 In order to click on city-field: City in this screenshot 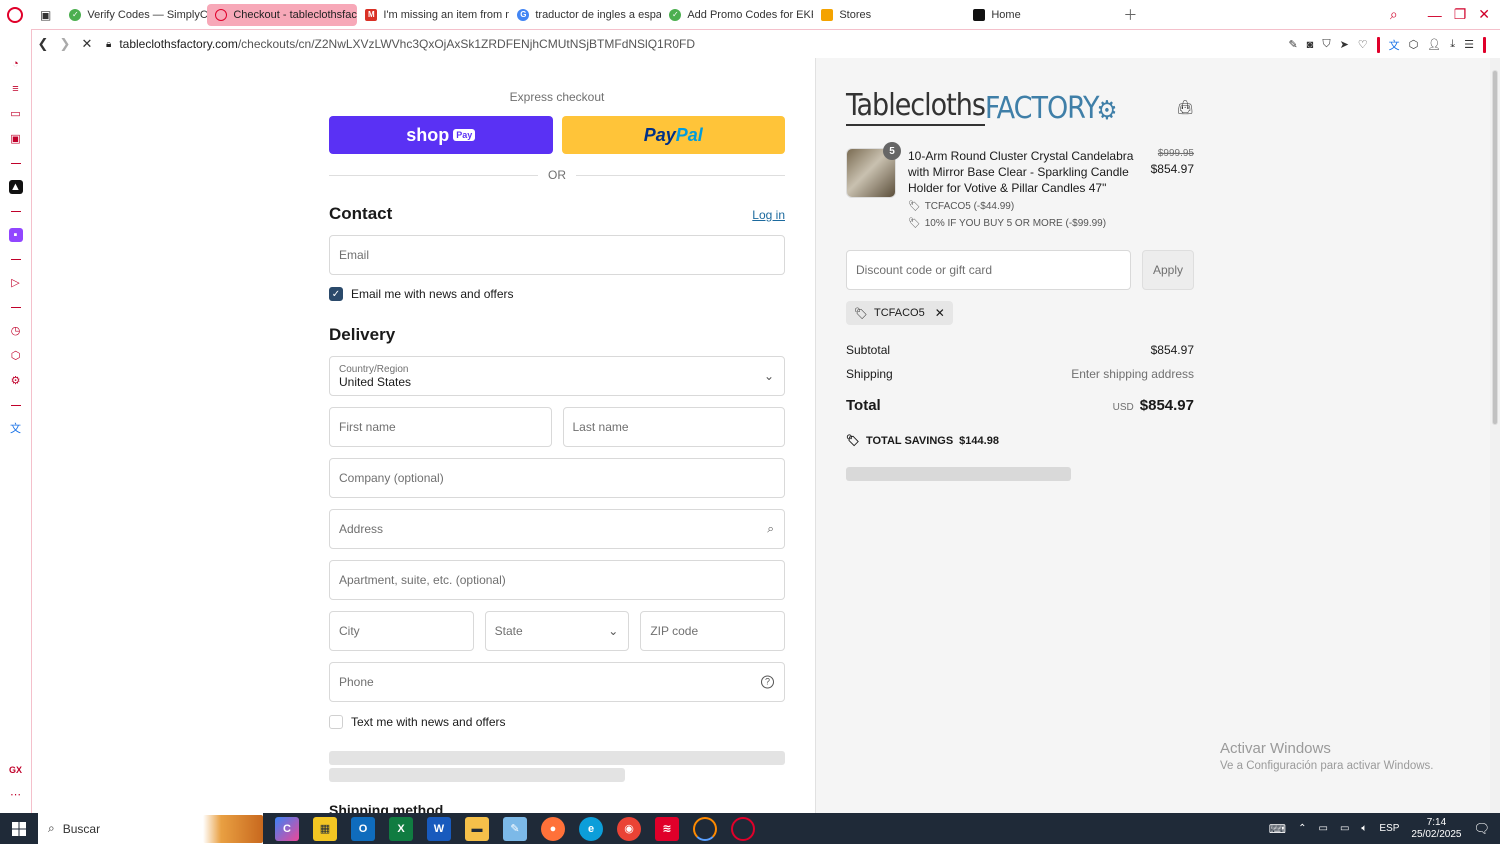, I will do `click(401, 631)`.